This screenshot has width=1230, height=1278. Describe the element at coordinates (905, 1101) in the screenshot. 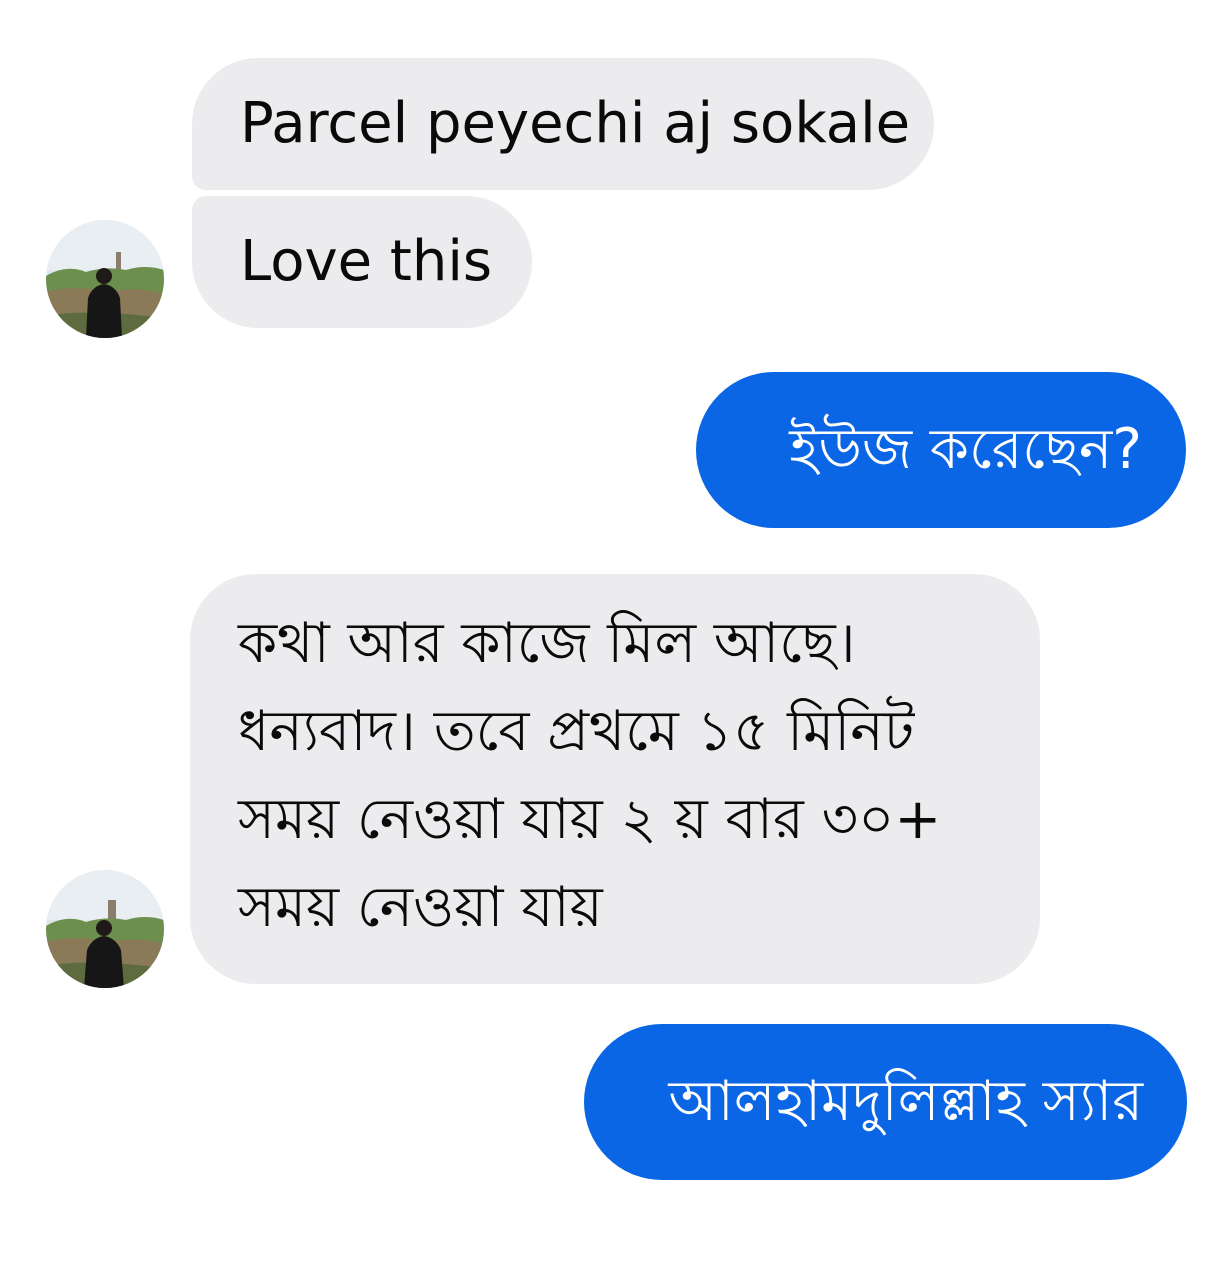

I see `message-text: আলহামদুলিল্লাহ স্যার` at that location.